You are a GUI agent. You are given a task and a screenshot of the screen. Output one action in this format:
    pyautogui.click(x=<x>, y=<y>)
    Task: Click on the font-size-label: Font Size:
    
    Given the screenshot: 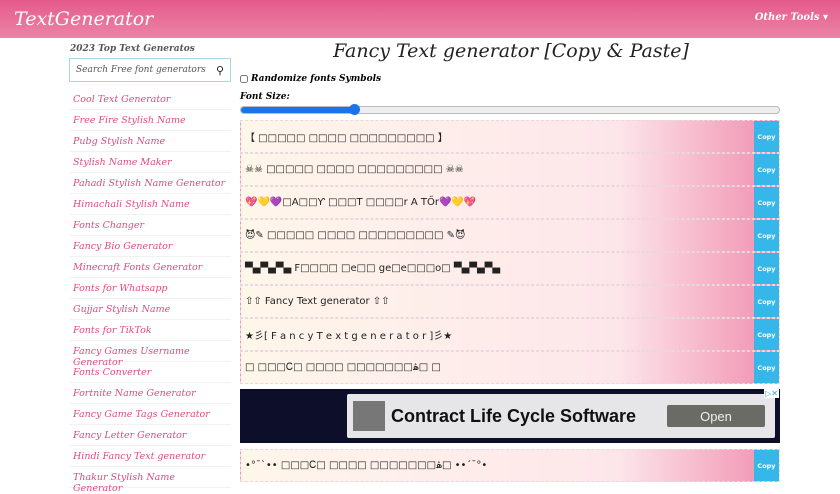 What is the action you would take?
    pyautogui.click(x=265, y=97)
    